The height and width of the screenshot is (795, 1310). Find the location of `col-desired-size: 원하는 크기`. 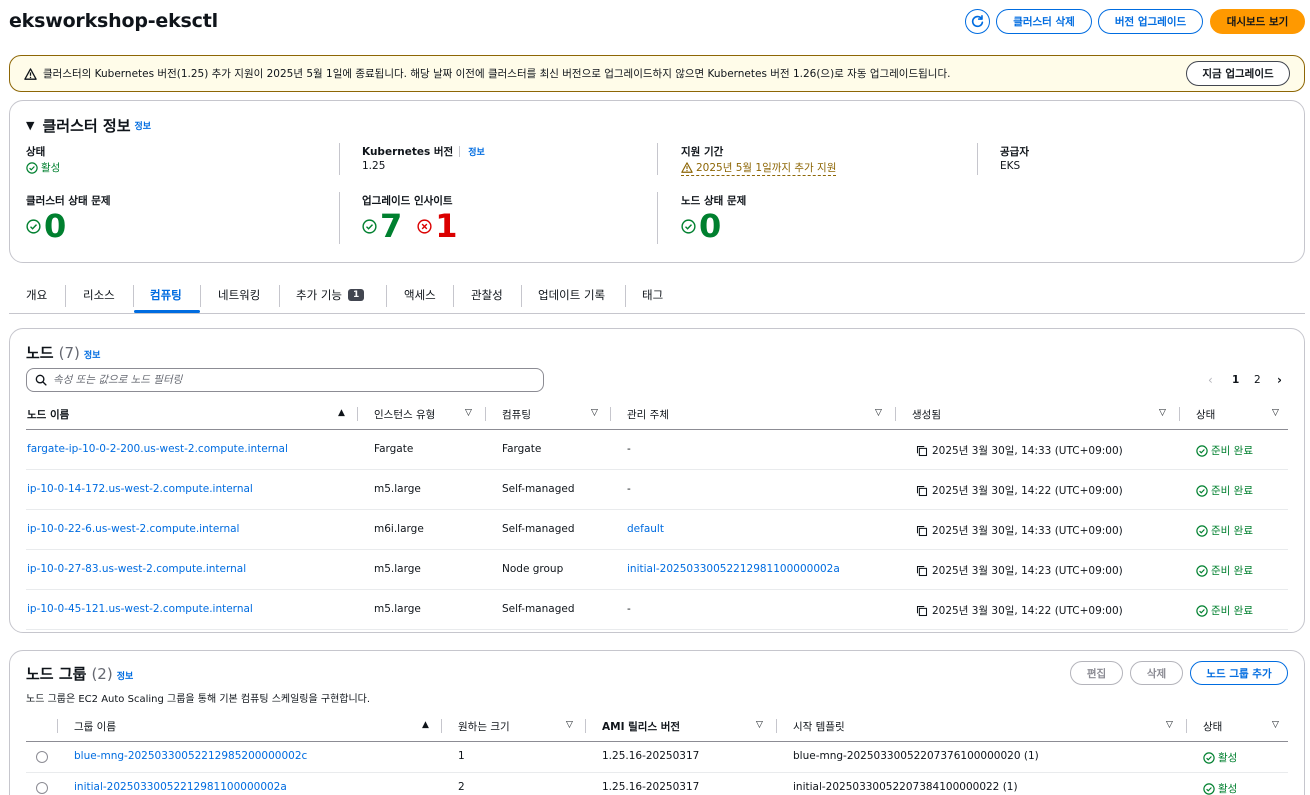

col-desired-size: 원하는 크기 is located at coordinates (484, 726).